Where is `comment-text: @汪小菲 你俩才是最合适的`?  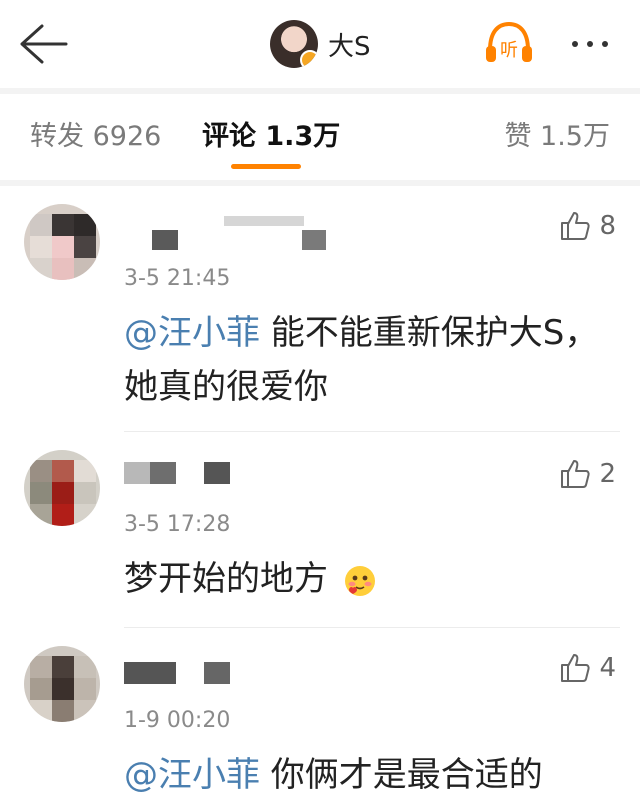 comment-text: @汪小菲 你俩才是最合适的 is located at coordinates (374, 775).